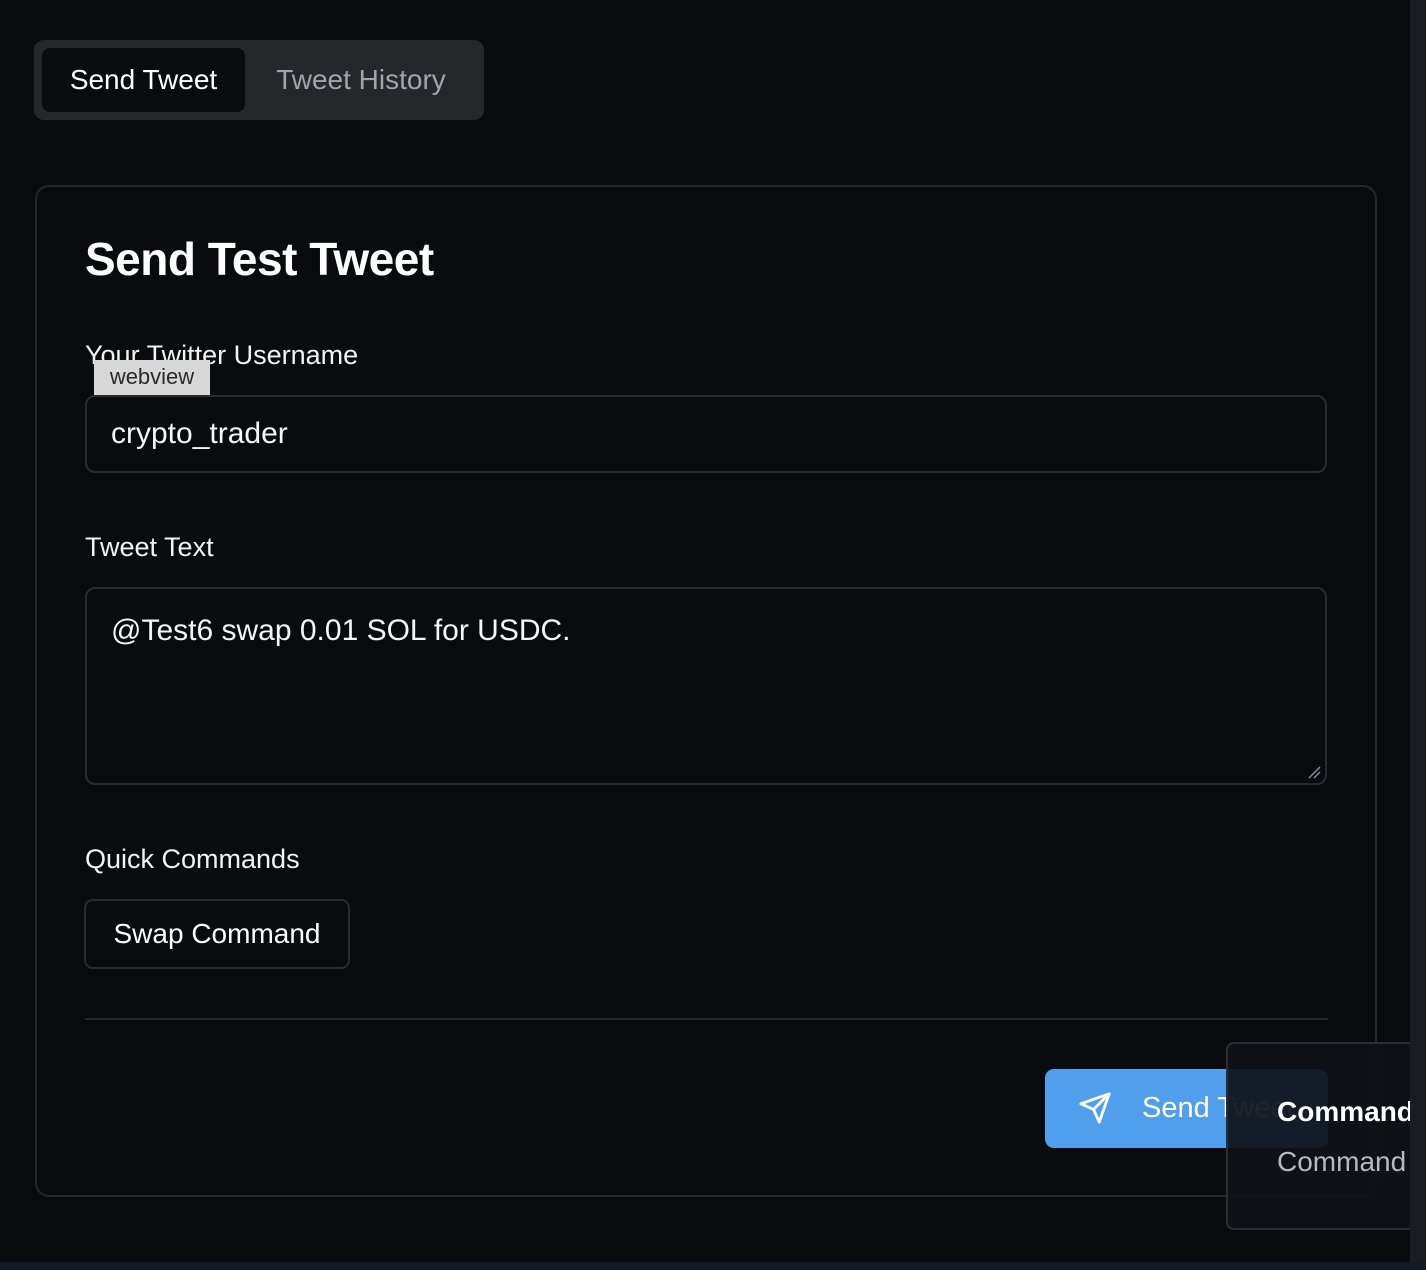 Image resolution: width=1426 pixels, height=1270 pixels. What do you see at coordinates (1342, 1161) in the screenshot?
I see `popup-subtitle: Command` at bounding box center [1342, 1161].